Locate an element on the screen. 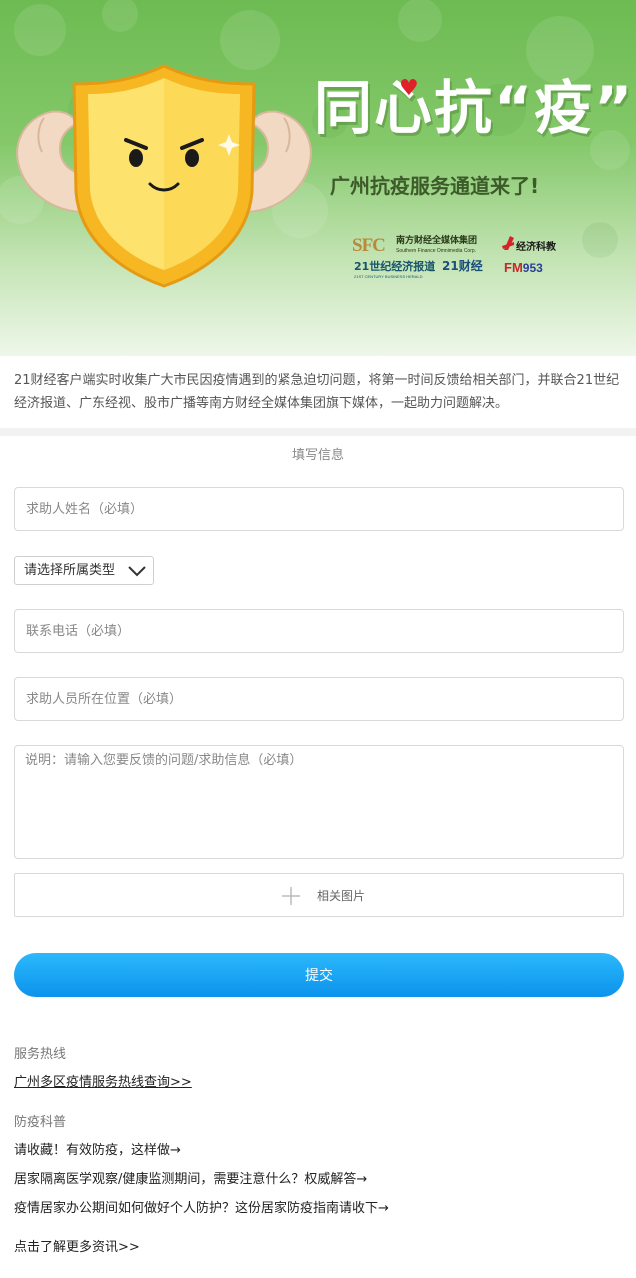  plus-icon is located at coordinates (291, 896).